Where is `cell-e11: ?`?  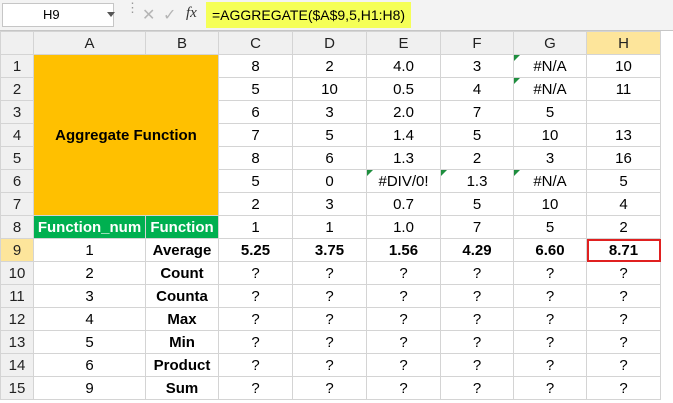 cell-e11: ? is located at coordinates (403, 296).